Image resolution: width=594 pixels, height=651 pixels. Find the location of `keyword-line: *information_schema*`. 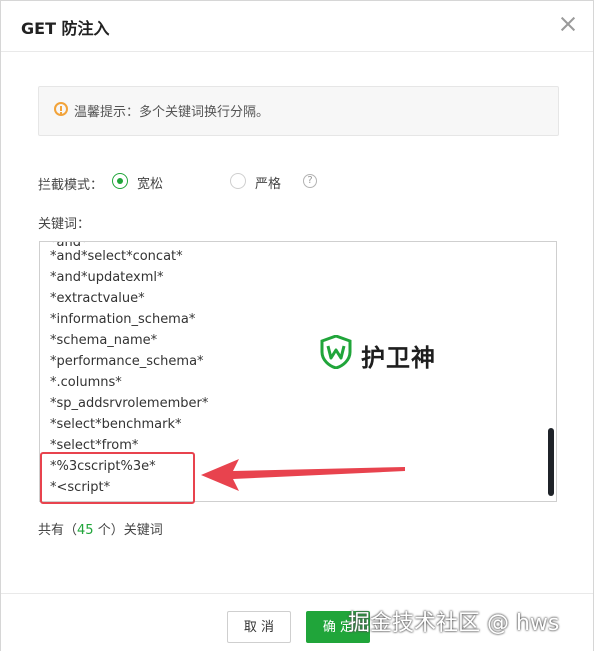

keyword-line: *information_schema* is located at coordinates (123, 319).